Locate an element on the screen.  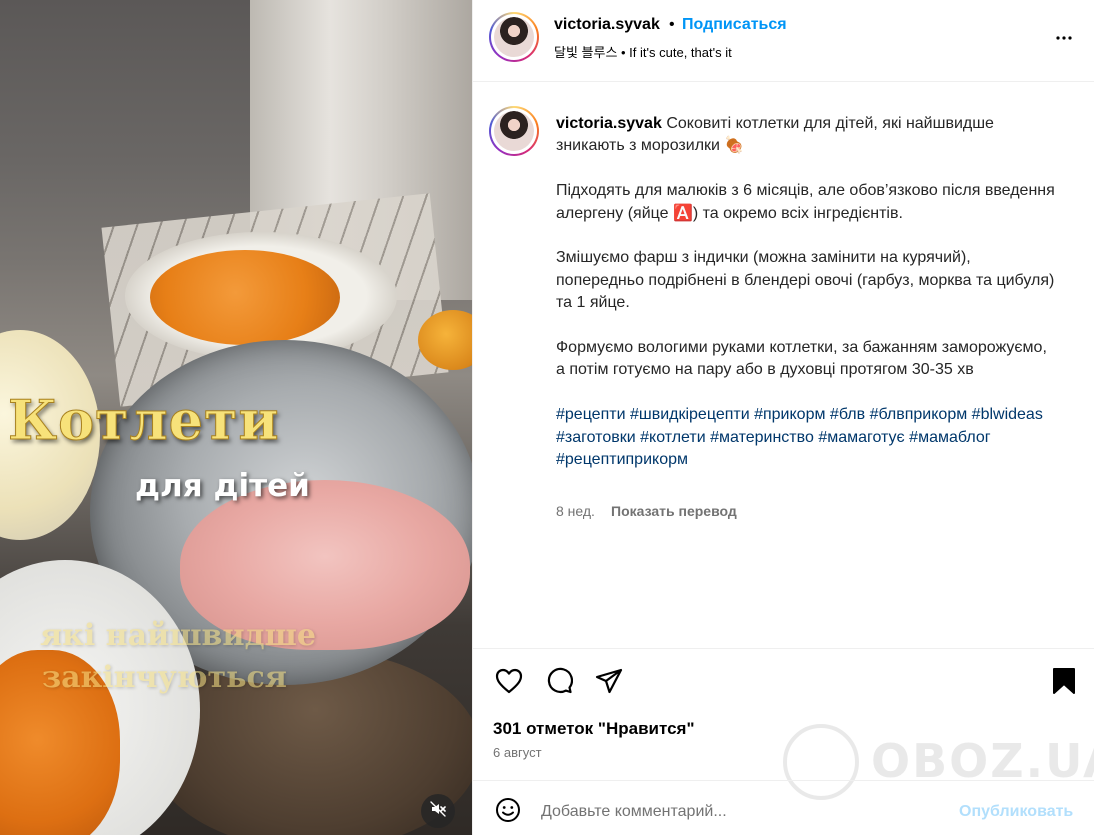
hashtag-link: #блв is located at coordinates (847, 414).